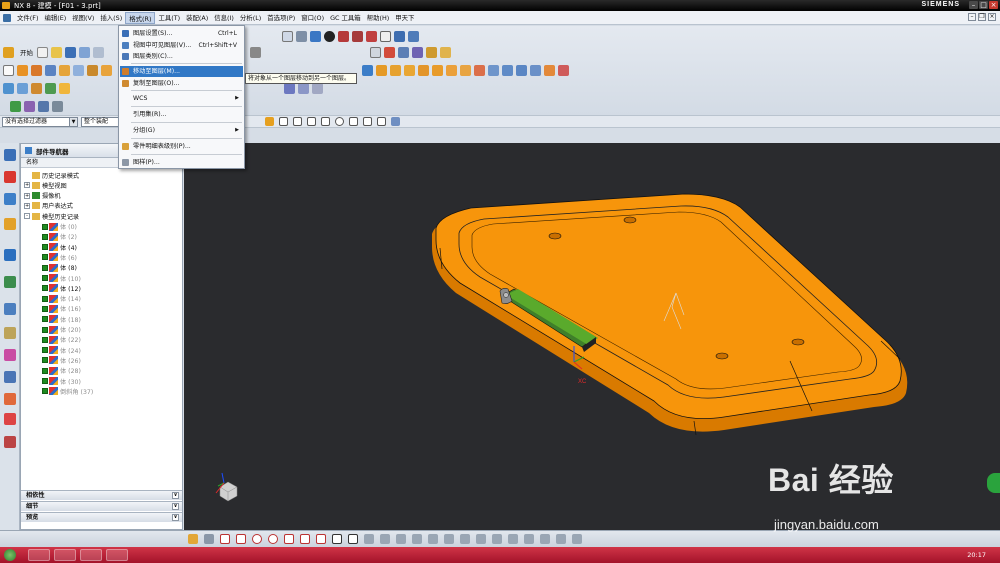 Image resolution: width=1000 pixels, height=563 pixels. I want to click on circle-icon, so click(273, 539).